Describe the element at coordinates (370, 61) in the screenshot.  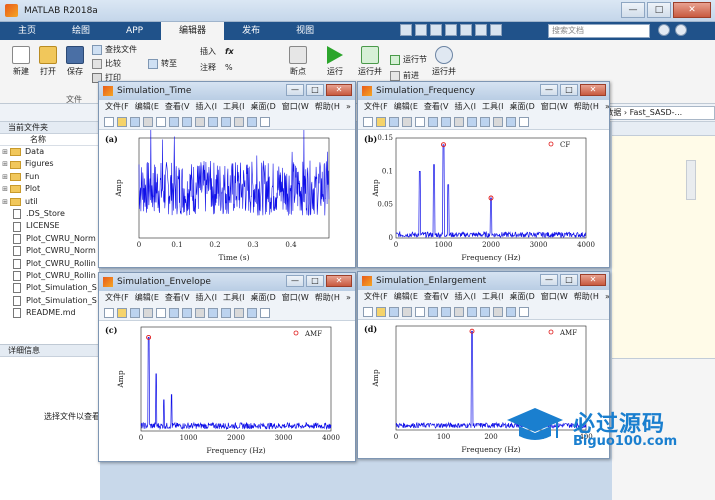
I see `run-and-advance-button: 运行并` at that location.